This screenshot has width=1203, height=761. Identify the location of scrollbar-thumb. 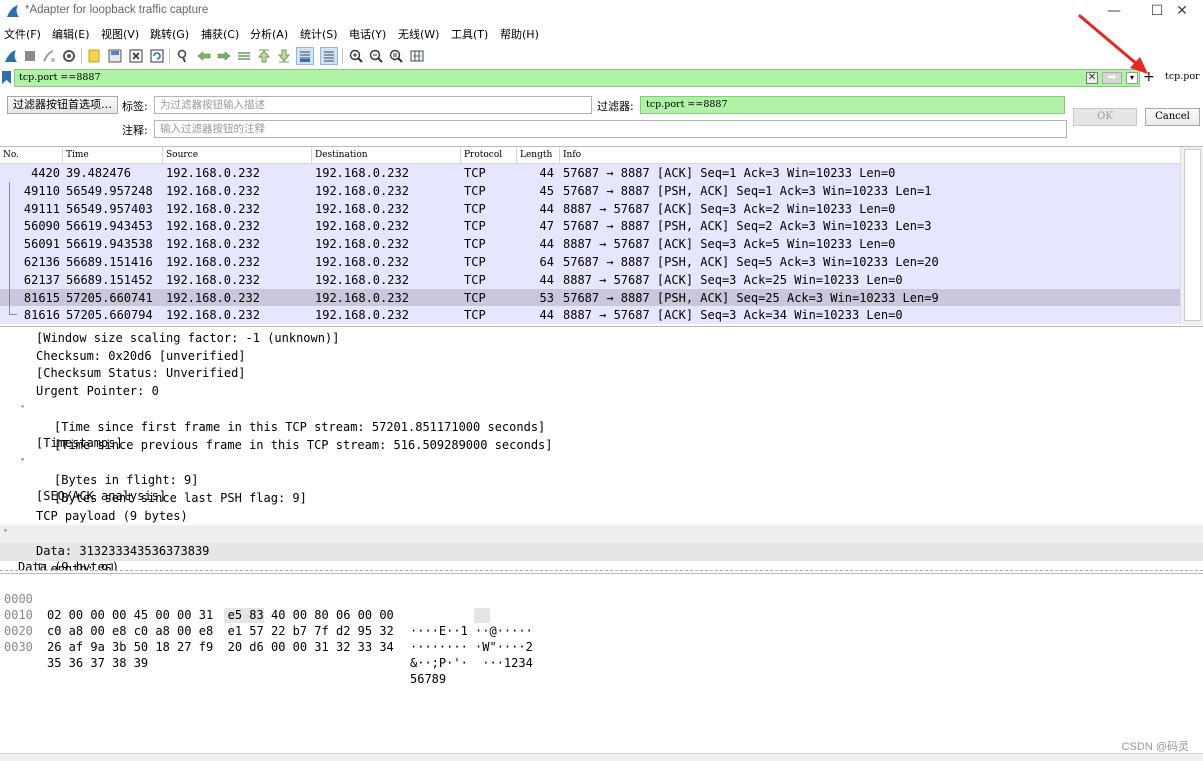
(1192, 235).